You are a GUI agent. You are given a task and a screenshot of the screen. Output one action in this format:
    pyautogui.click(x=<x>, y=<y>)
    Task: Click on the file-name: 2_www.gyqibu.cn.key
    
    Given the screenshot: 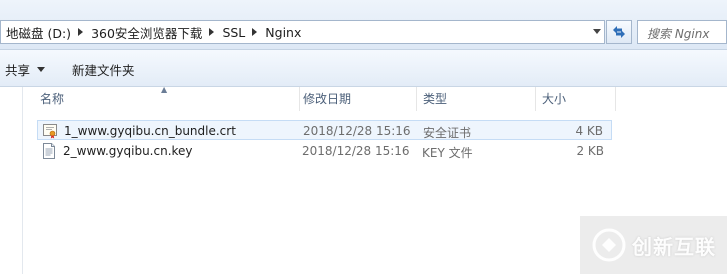 What is the action you would take?
    pyautogui.click(x=128, y=151)
    